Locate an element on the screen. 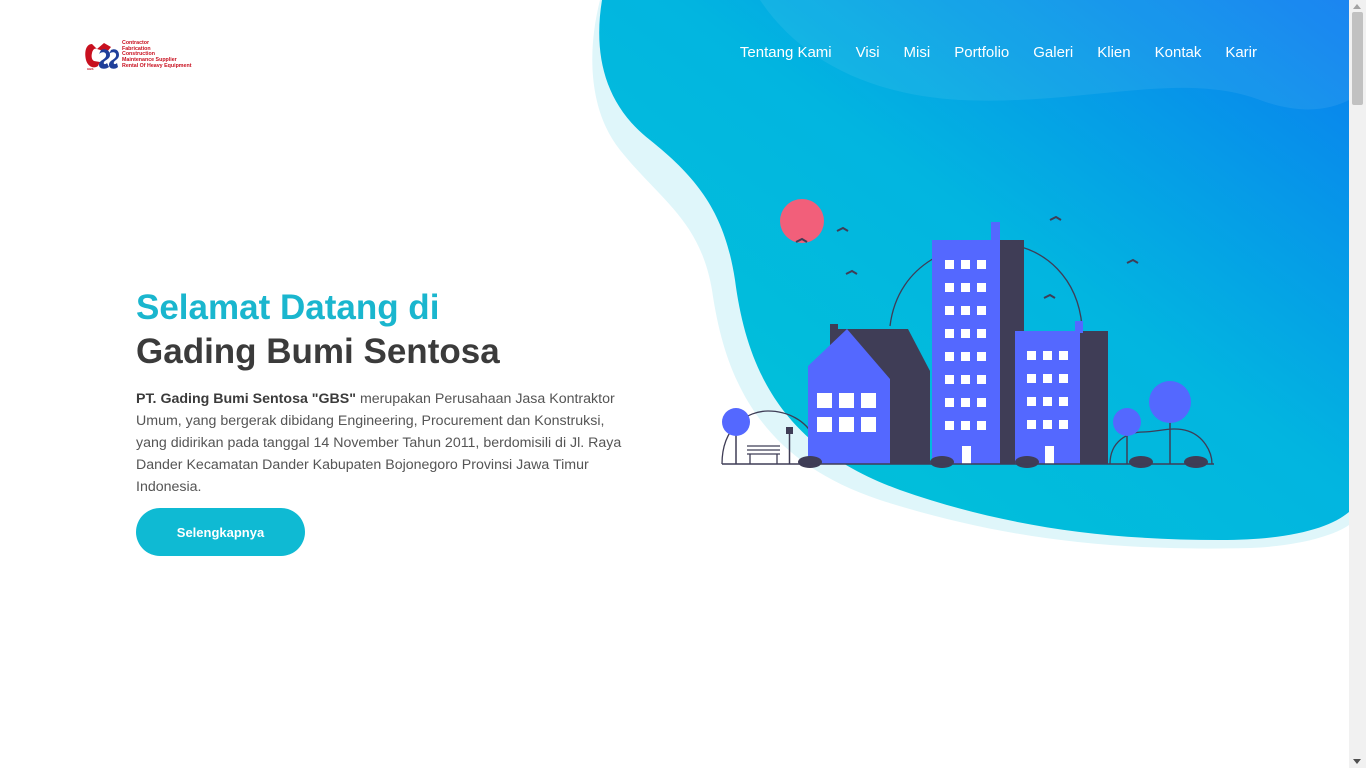 The image size is (1366, 768). sun-shape is located at coordinates (802, 221).